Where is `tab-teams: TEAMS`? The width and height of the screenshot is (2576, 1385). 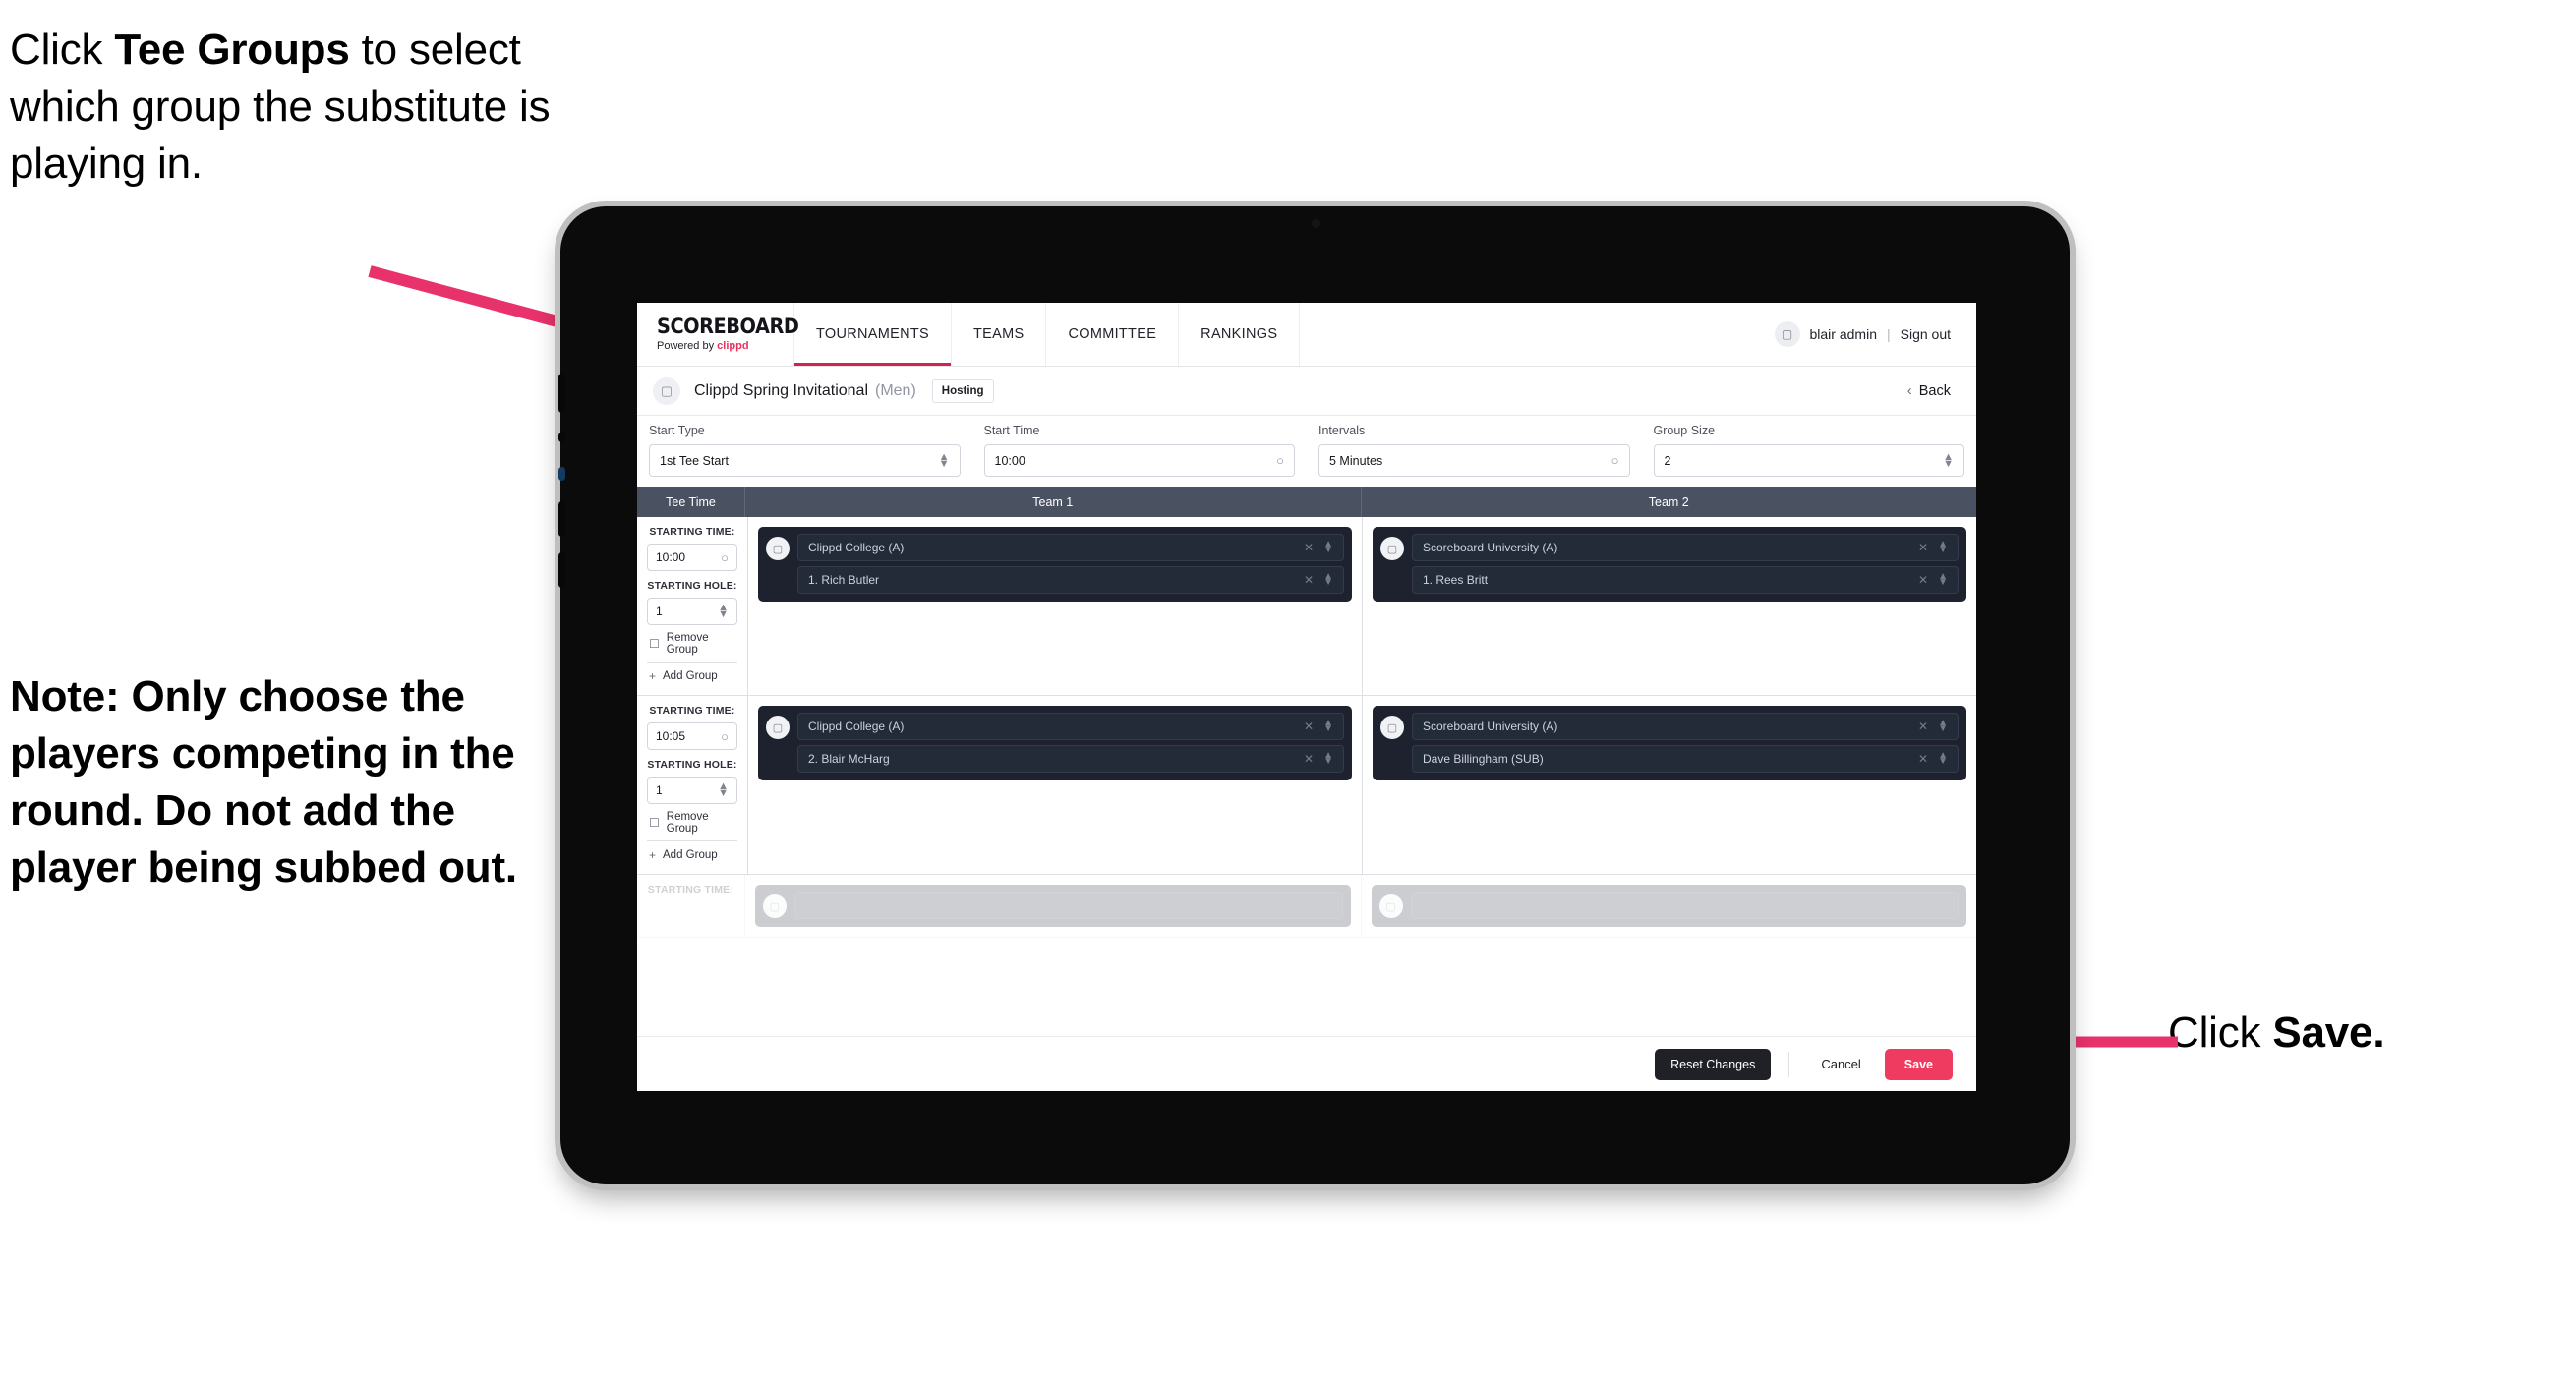 tab-teams: TEAMS is located at coordinates (999, 335).